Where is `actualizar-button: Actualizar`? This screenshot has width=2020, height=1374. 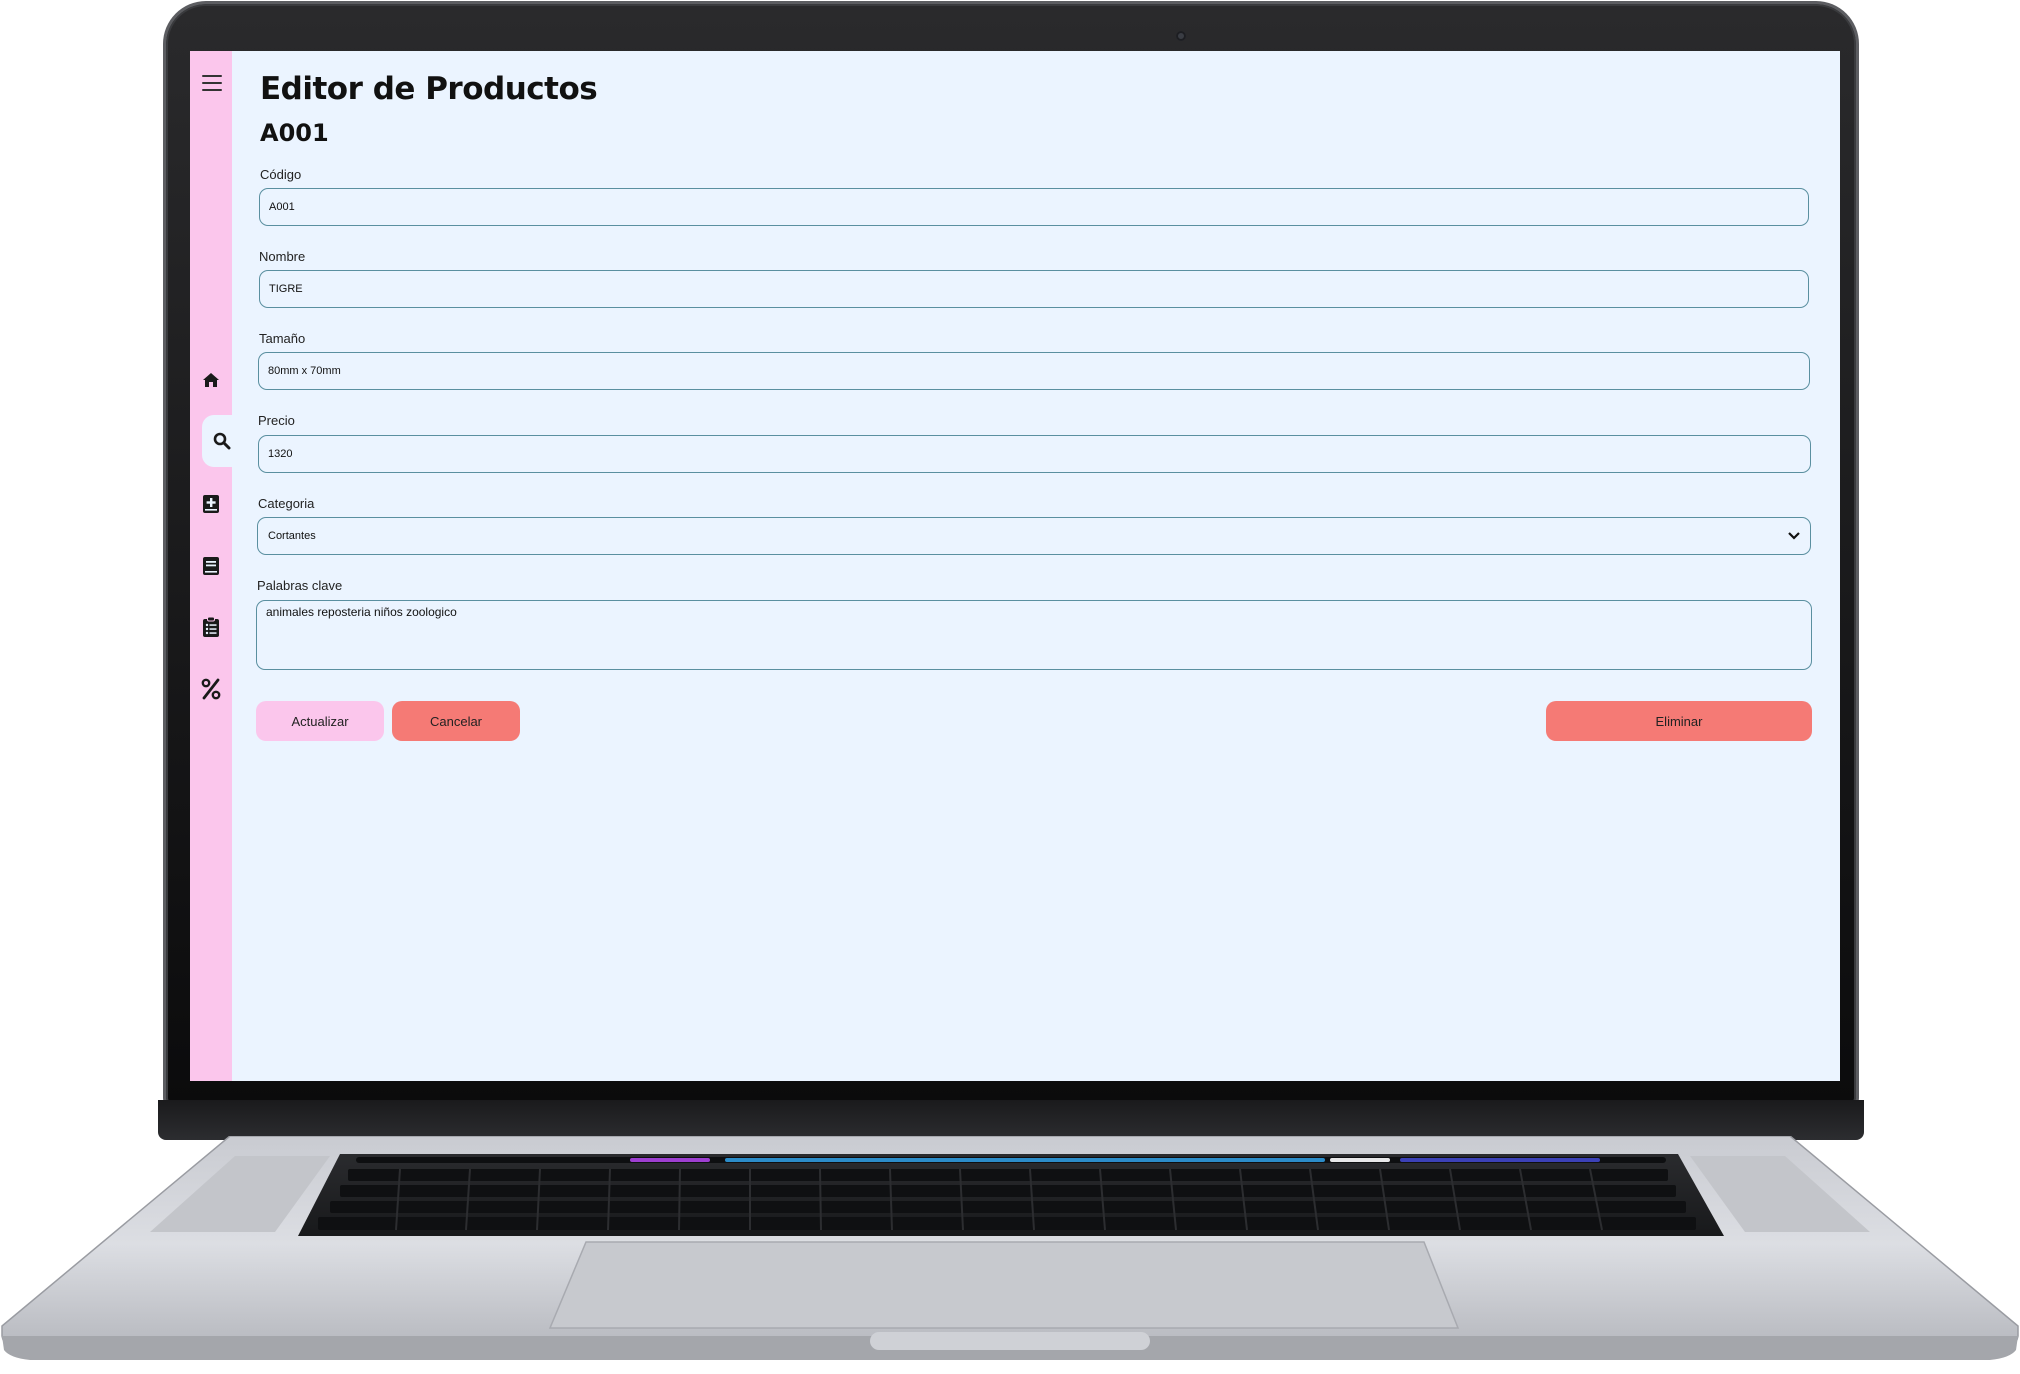 actualizar-button: Actualizar is located at coordinates (320, 721).